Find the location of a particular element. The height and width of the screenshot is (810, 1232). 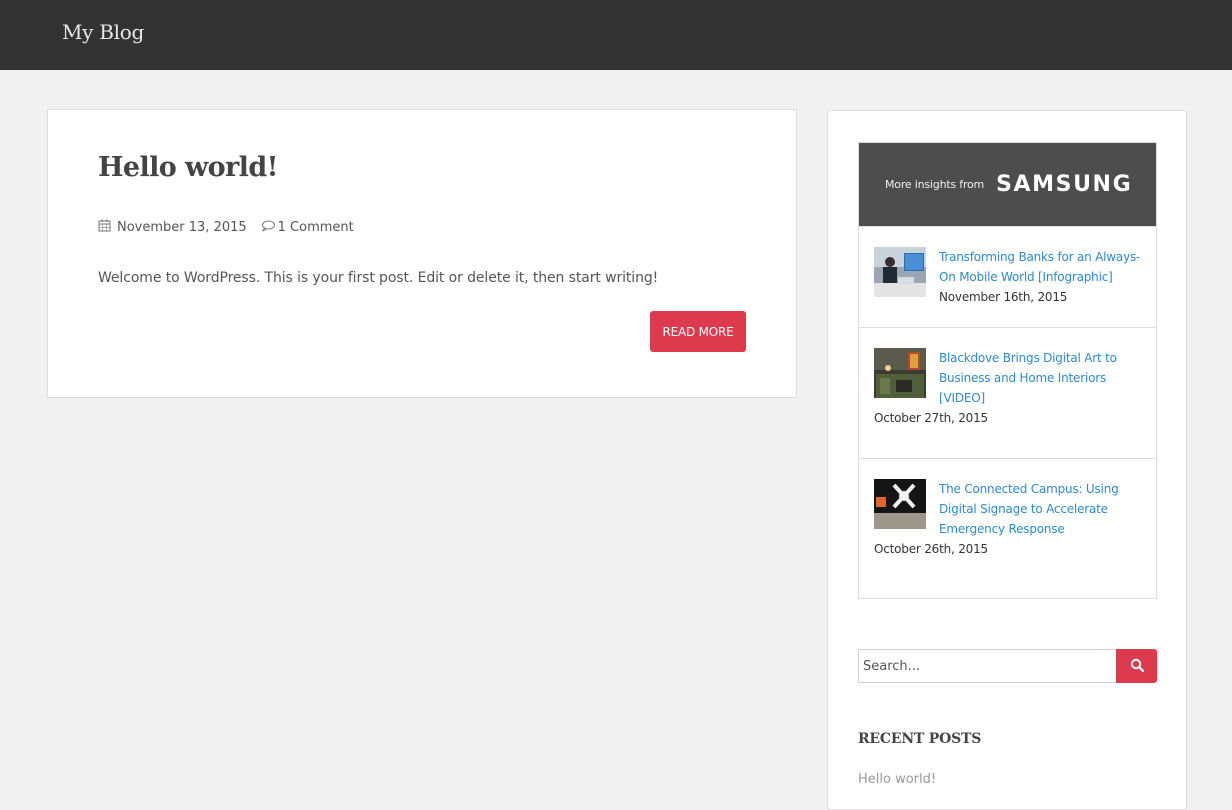

search-icon is located at coordinates (1137, 666).